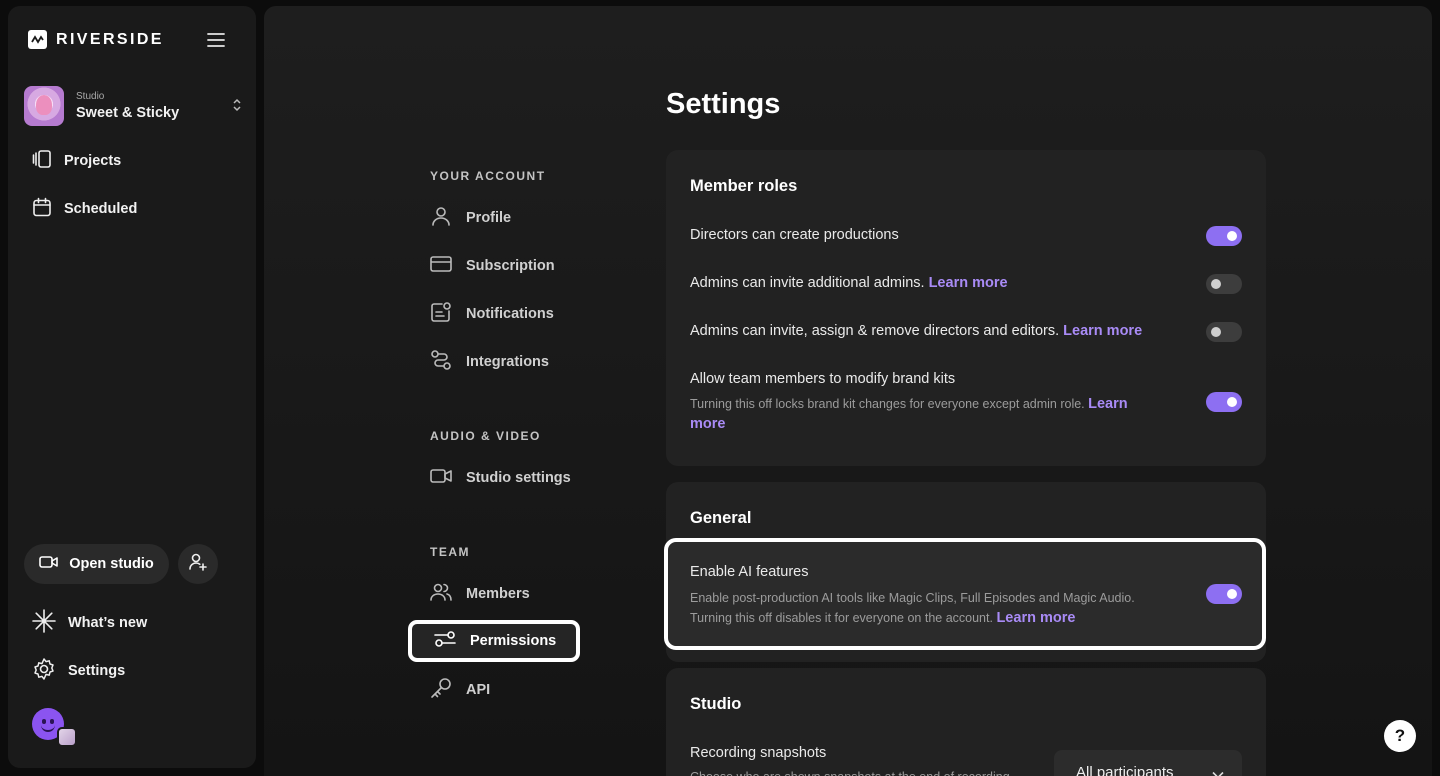 The width and height of the screenshot is (1440, 776). What do you see at coordinates (721, 518) in the screenshot?
I see `general-title: General` at bounding box center [721, 518].